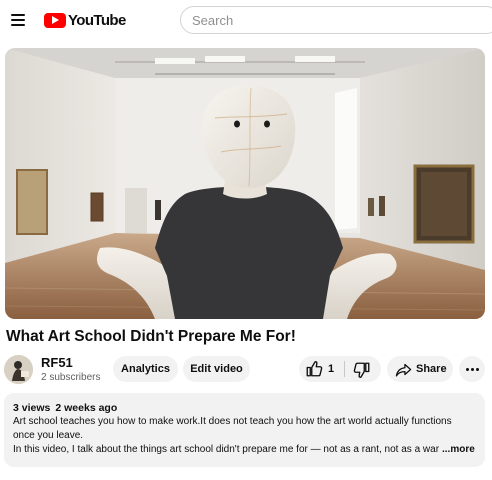  I want to click on description-line: once you leave., so click(48, 435).